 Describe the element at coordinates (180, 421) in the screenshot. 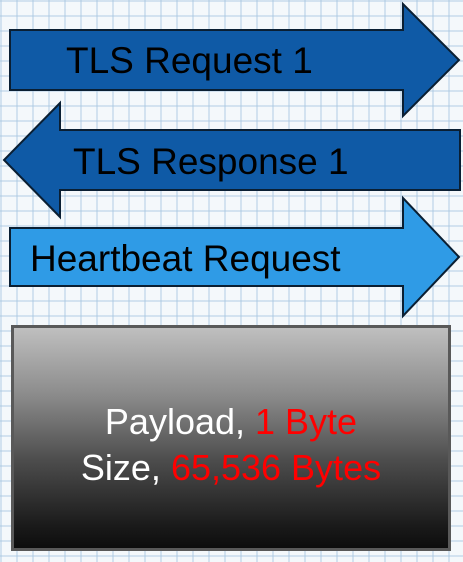

I see `payload-label: Payload,` at that location.